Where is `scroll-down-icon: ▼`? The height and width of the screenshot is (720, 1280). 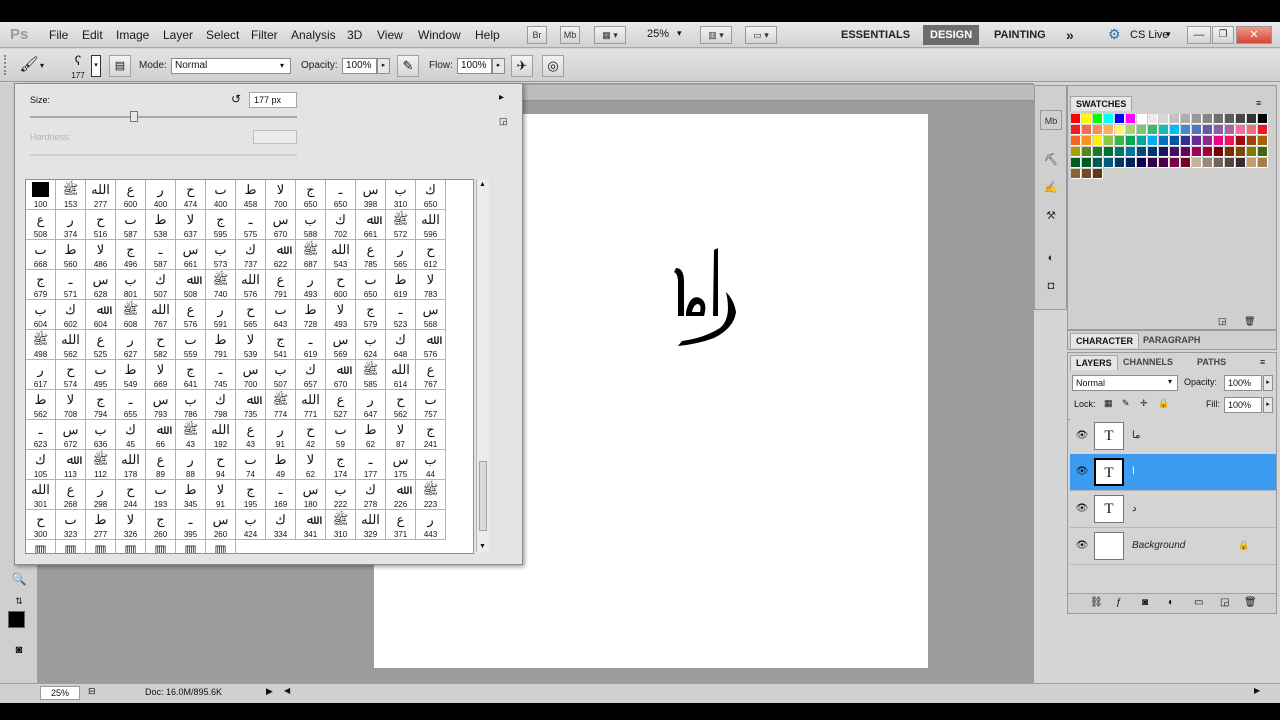
scroll-down-icon: ▼ is located at coordinates (482, 546).